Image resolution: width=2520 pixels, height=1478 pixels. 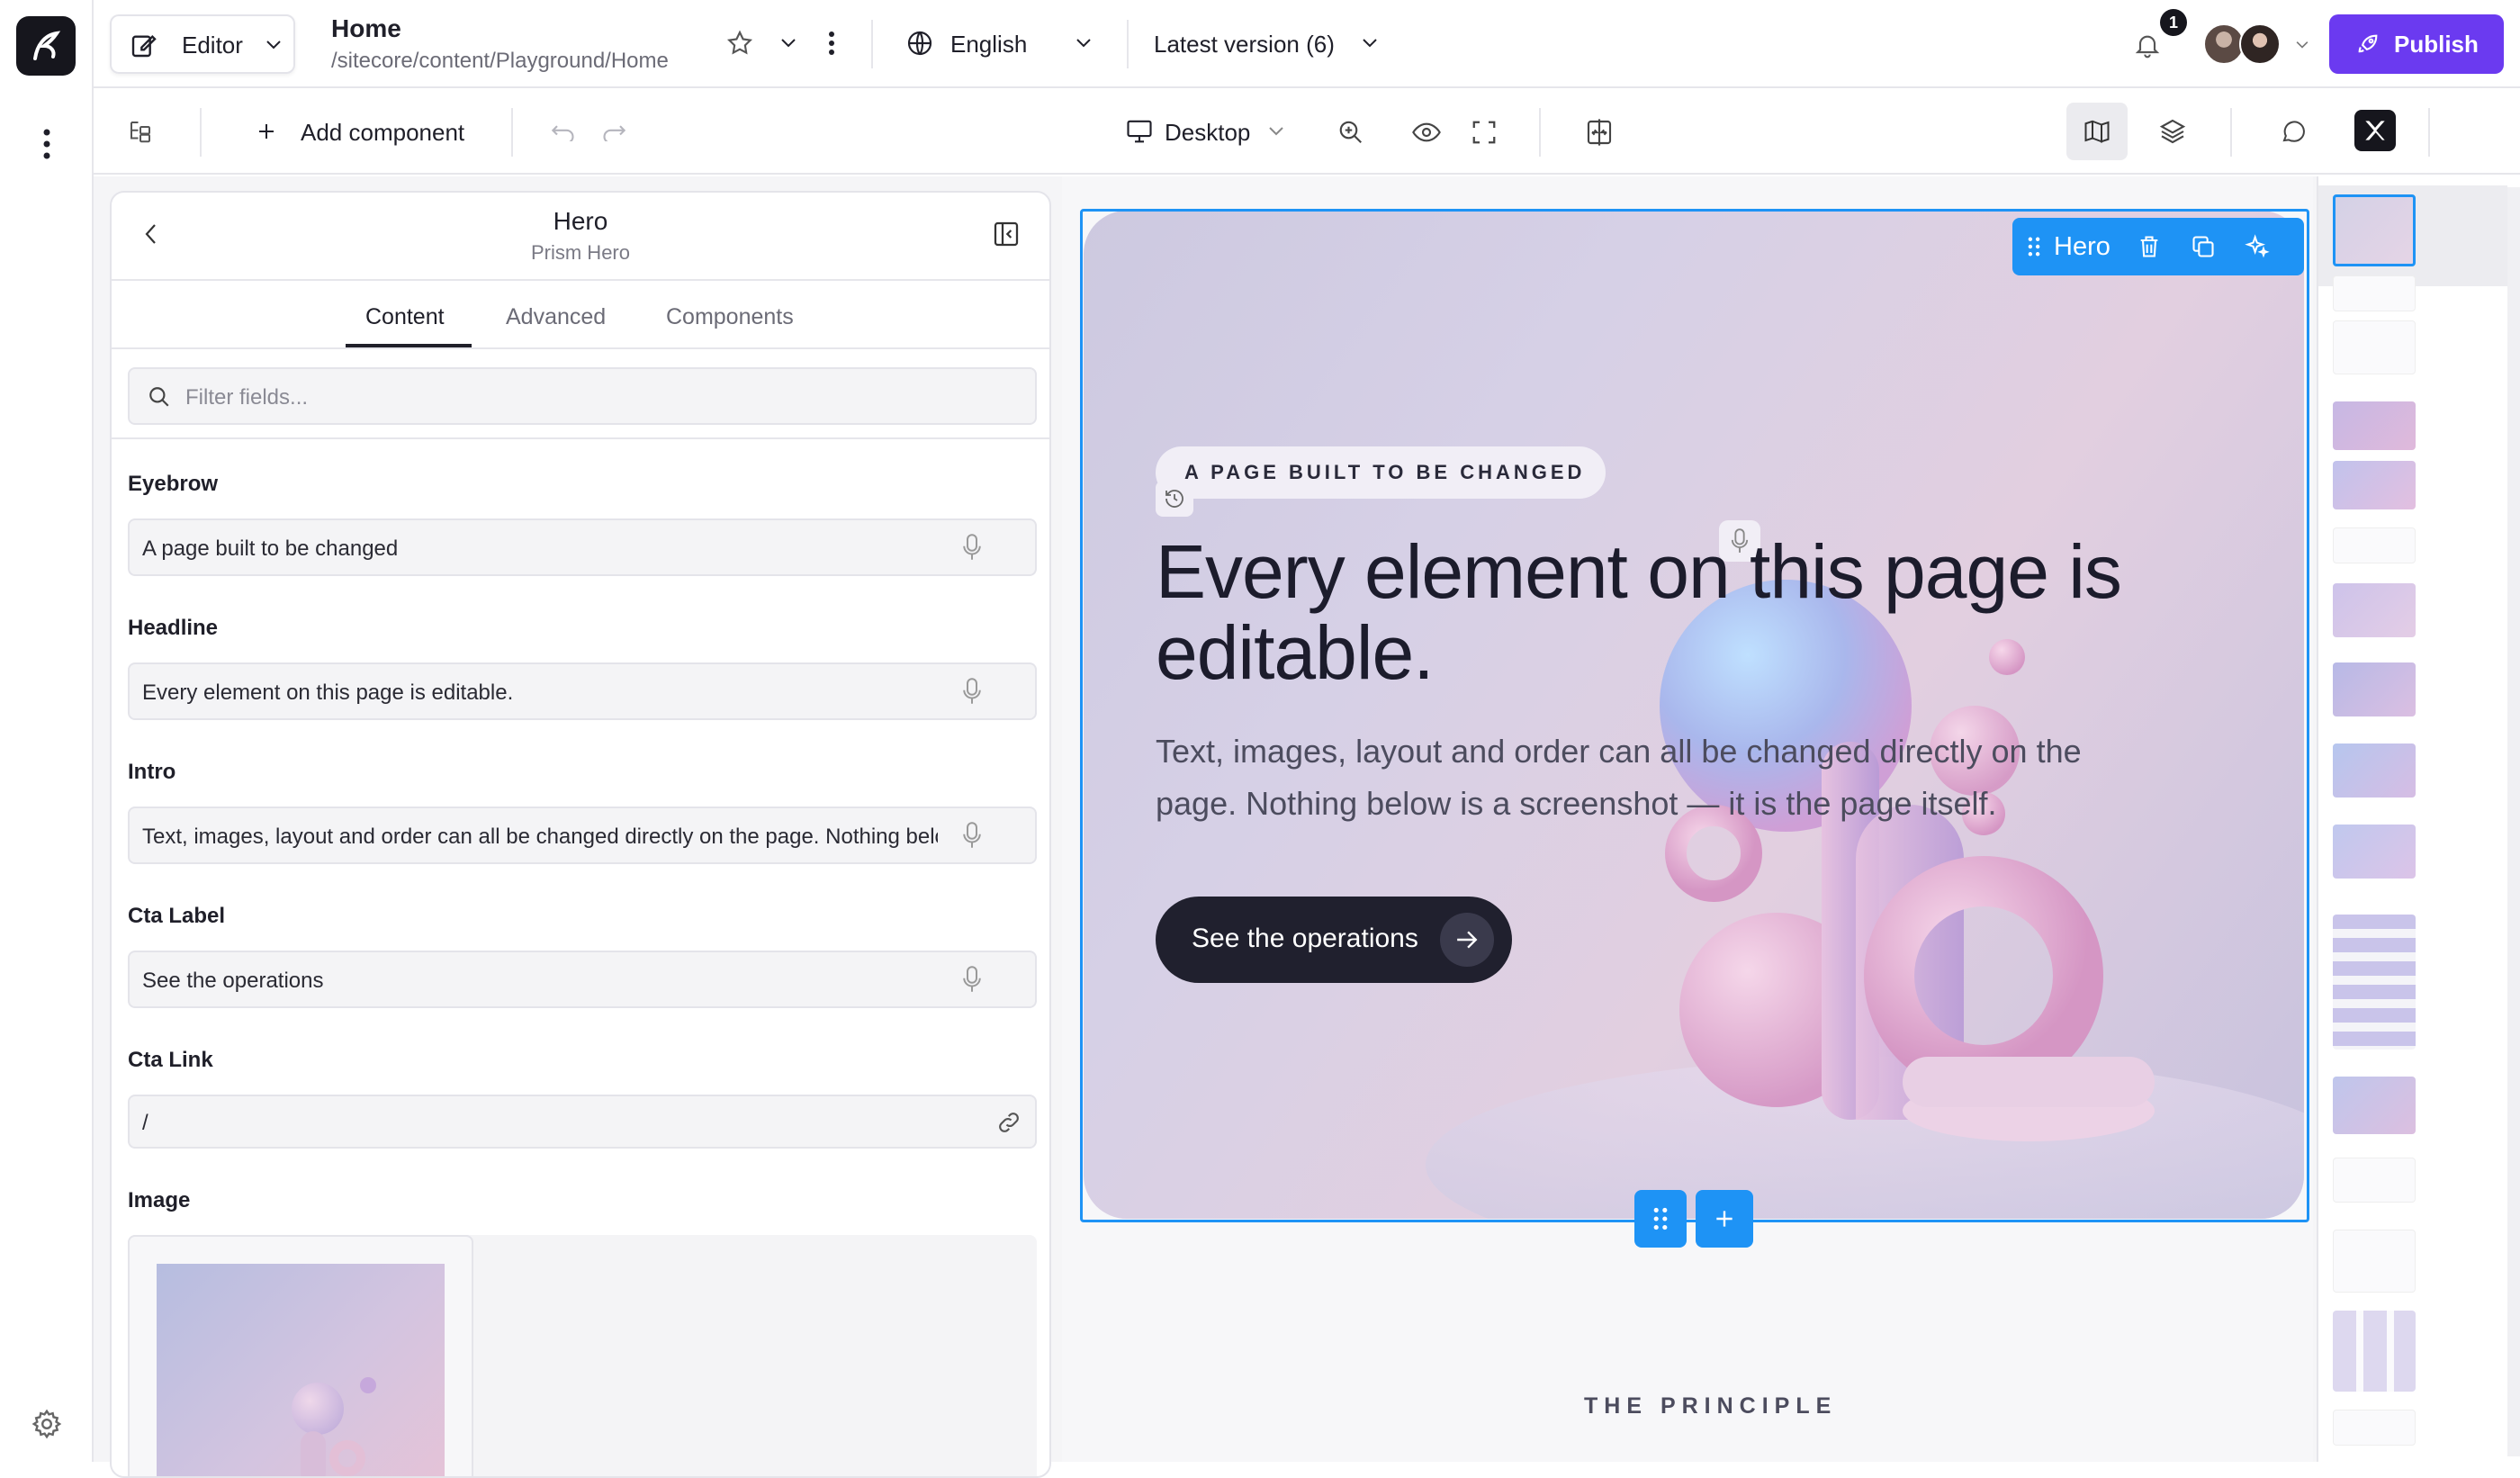 What do you see at coordinates (159, 1200) in the screenshot?
I see `image-label: Image` at bounding box center [159, 1200].